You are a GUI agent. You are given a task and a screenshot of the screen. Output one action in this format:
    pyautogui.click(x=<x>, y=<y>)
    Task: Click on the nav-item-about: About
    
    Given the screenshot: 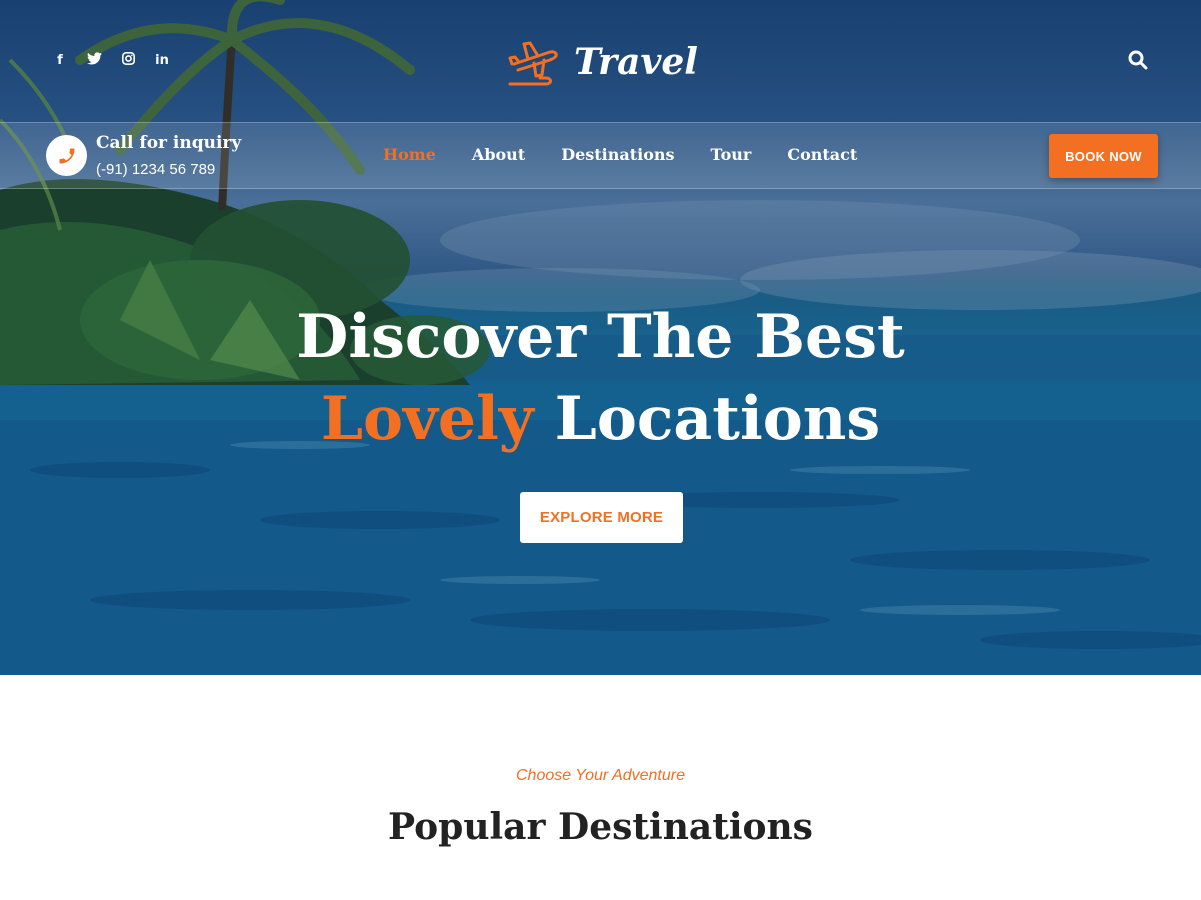 What is the action you would take?
    pyautogui.click(x=498, y=154)
    